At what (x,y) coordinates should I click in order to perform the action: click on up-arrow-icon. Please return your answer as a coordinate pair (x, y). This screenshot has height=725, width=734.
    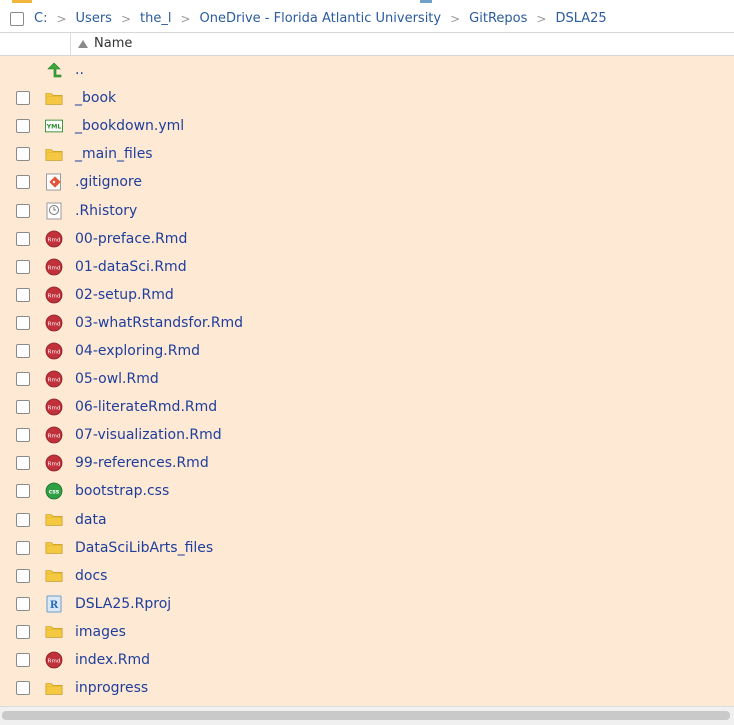
    Looking at the image, I should click on (54, 70).